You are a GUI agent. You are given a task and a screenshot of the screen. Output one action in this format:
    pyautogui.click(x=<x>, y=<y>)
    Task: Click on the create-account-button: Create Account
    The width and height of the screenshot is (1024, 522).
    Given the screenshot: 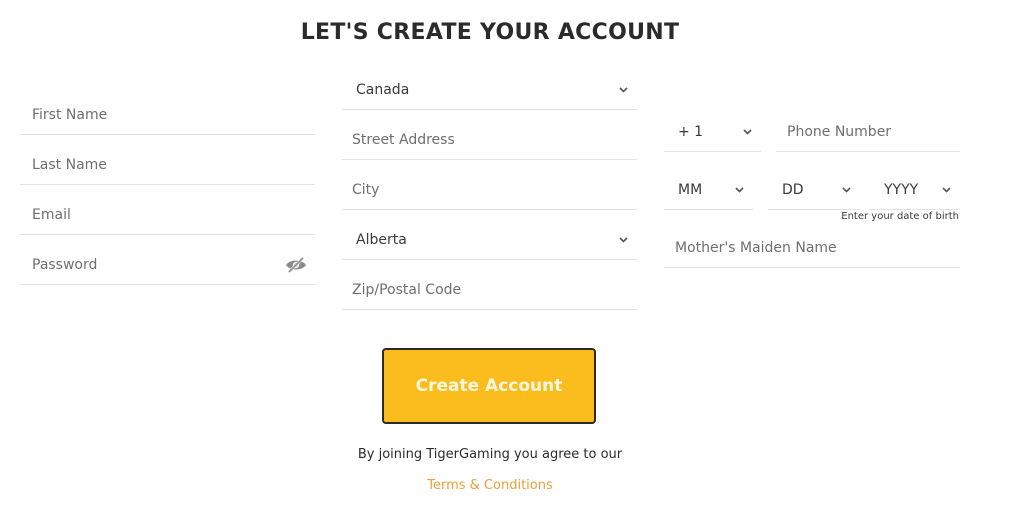 What is the action you would take?
    pyautogui.click(x=489, y=386)
    